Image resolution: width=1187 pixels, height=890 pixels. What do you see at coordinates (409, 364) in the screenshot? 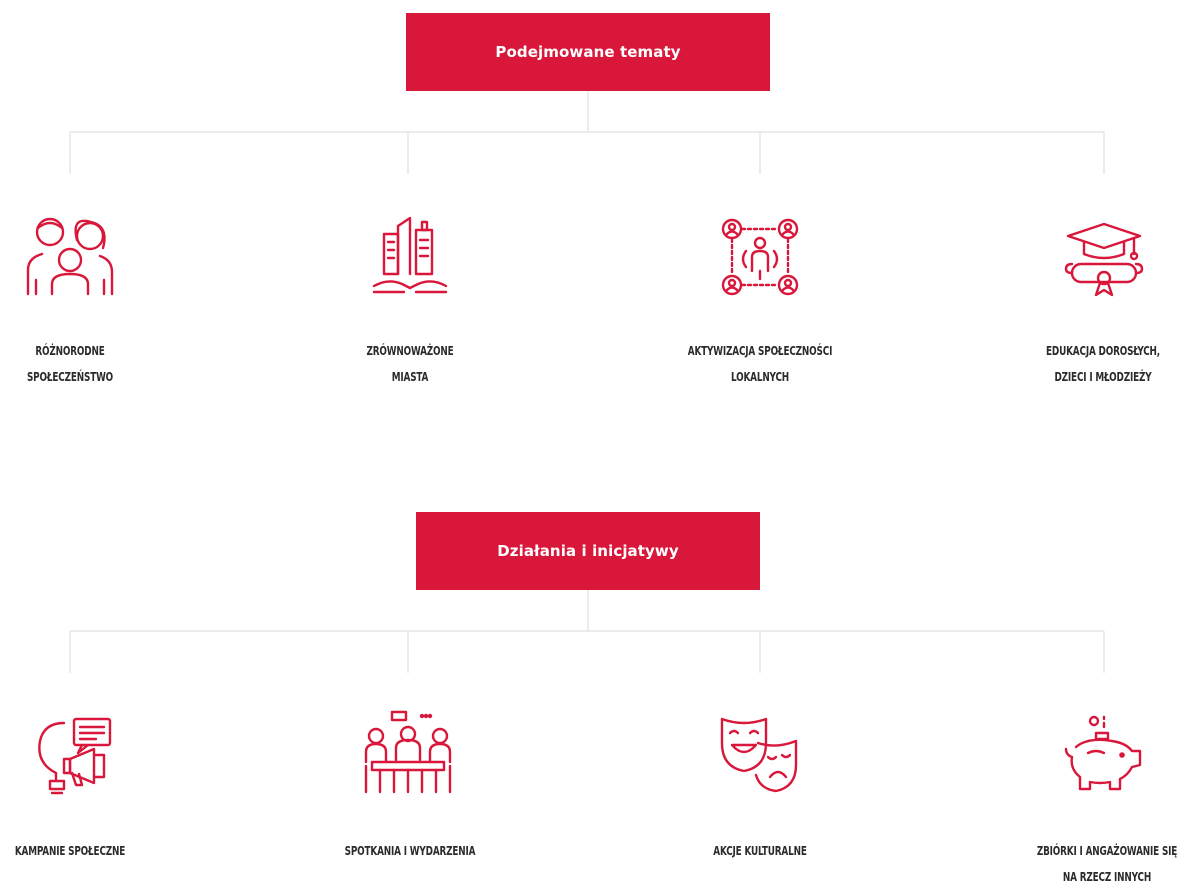
I see `topic-label-sustainable-cities: Zrównoważone miasta` at bounding box center [409, 364].